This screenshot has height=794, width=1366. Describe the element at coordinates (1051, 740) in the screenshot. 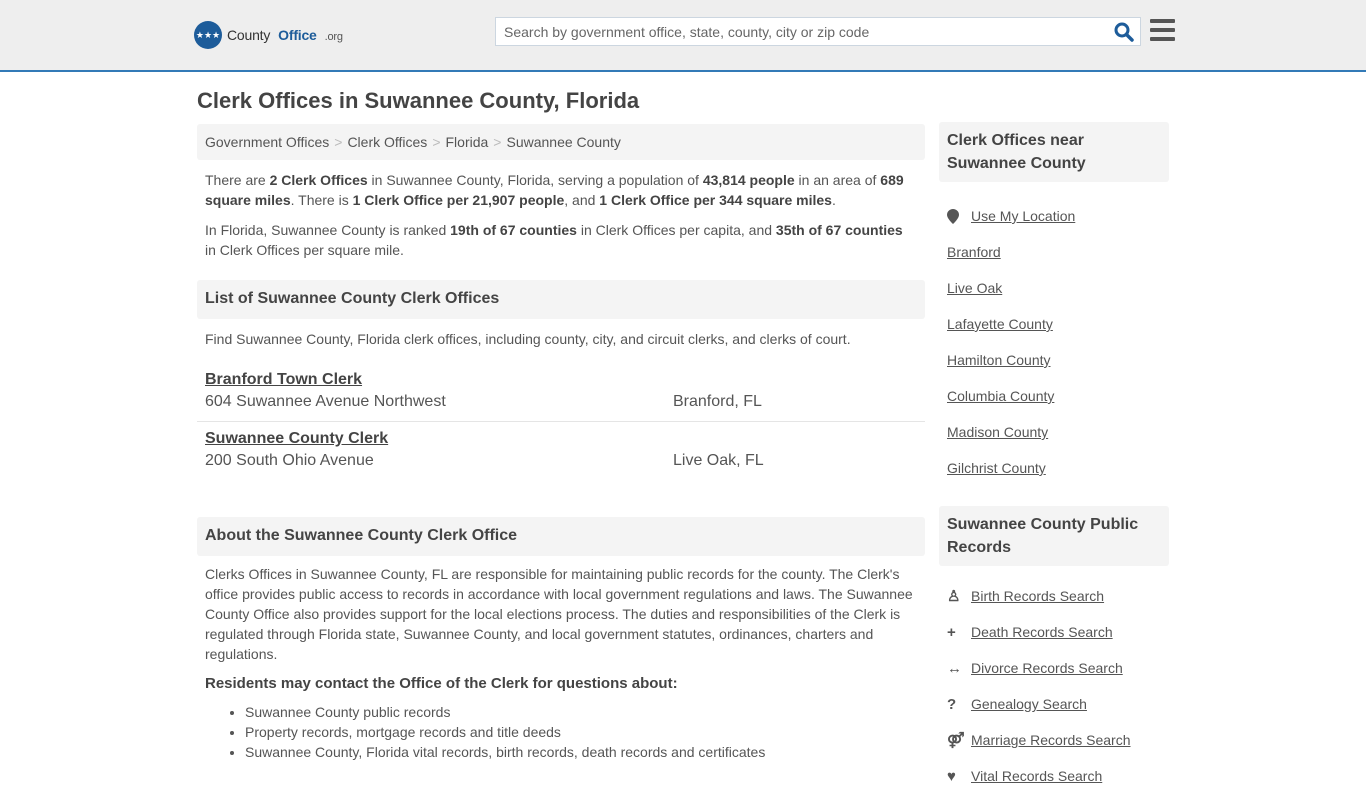

I see `marriage-records-link: Marriage Records Search` at that location.